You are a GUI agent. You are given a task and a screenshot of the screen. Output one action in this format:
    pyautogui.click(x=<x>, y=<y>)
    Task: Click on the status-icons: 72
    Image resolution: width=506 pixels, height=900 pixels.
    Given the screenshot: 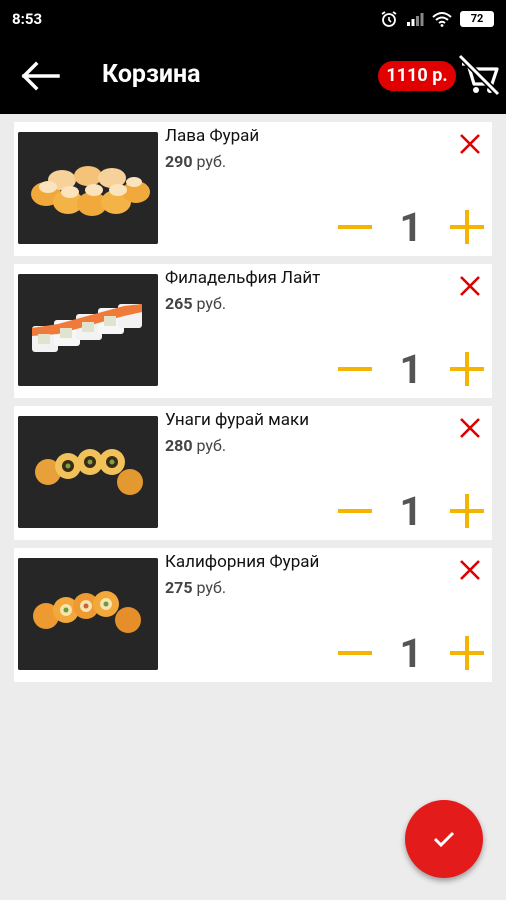 What is the action you would take?
    pyautogui.click(x=437, y=19)
    